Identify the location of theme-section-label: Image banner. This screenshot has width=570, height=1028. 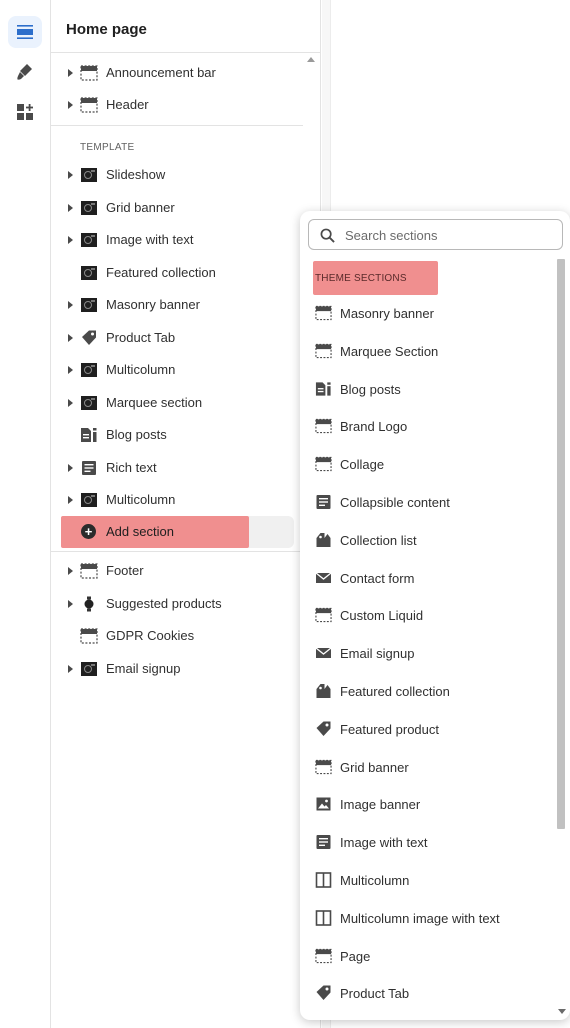
(380, 805).